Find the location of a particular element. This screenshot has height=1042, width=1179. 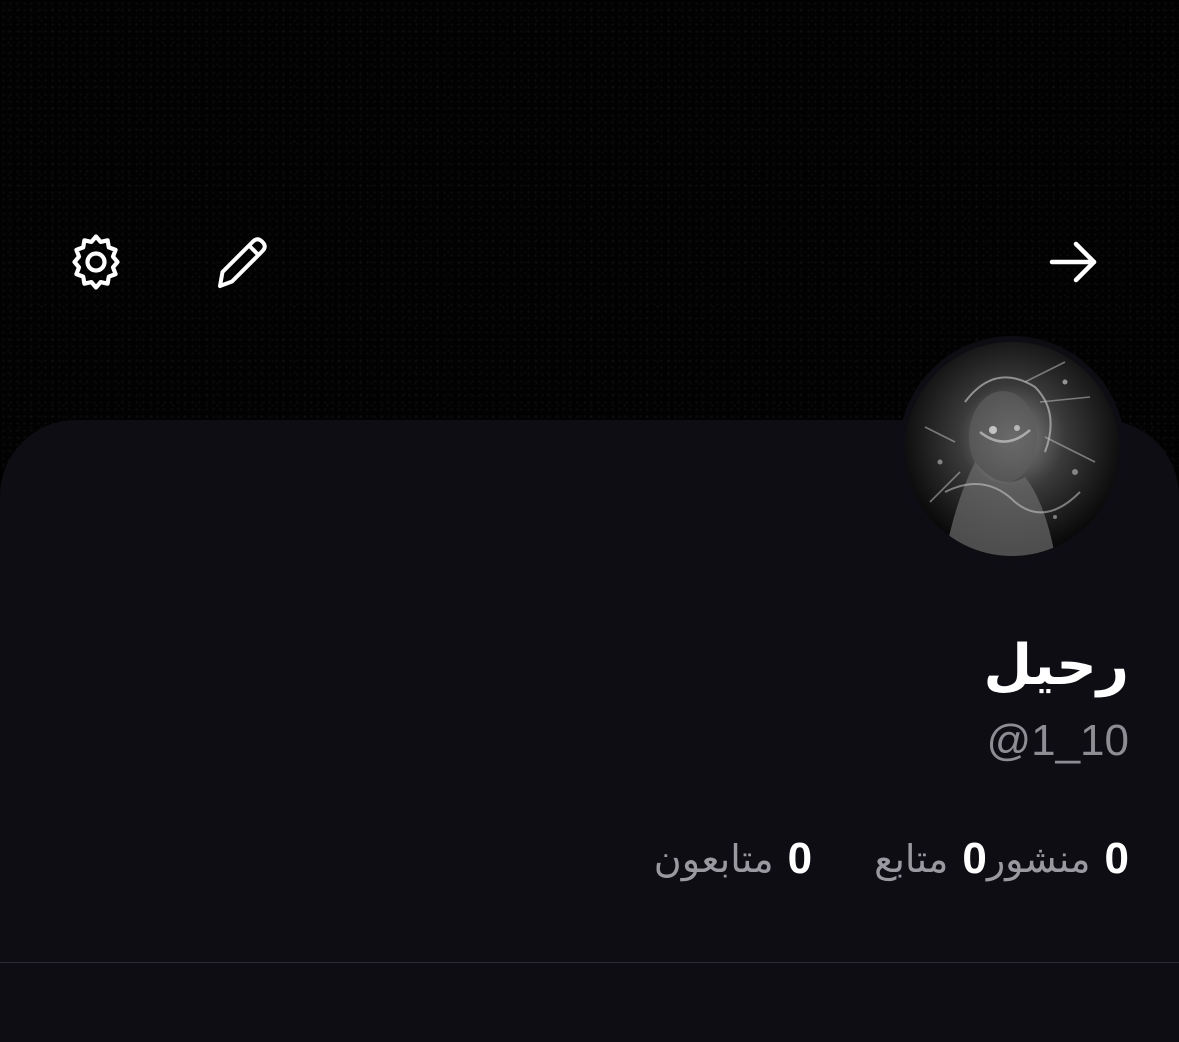

gear-icon is located at coordinates (96, 262).